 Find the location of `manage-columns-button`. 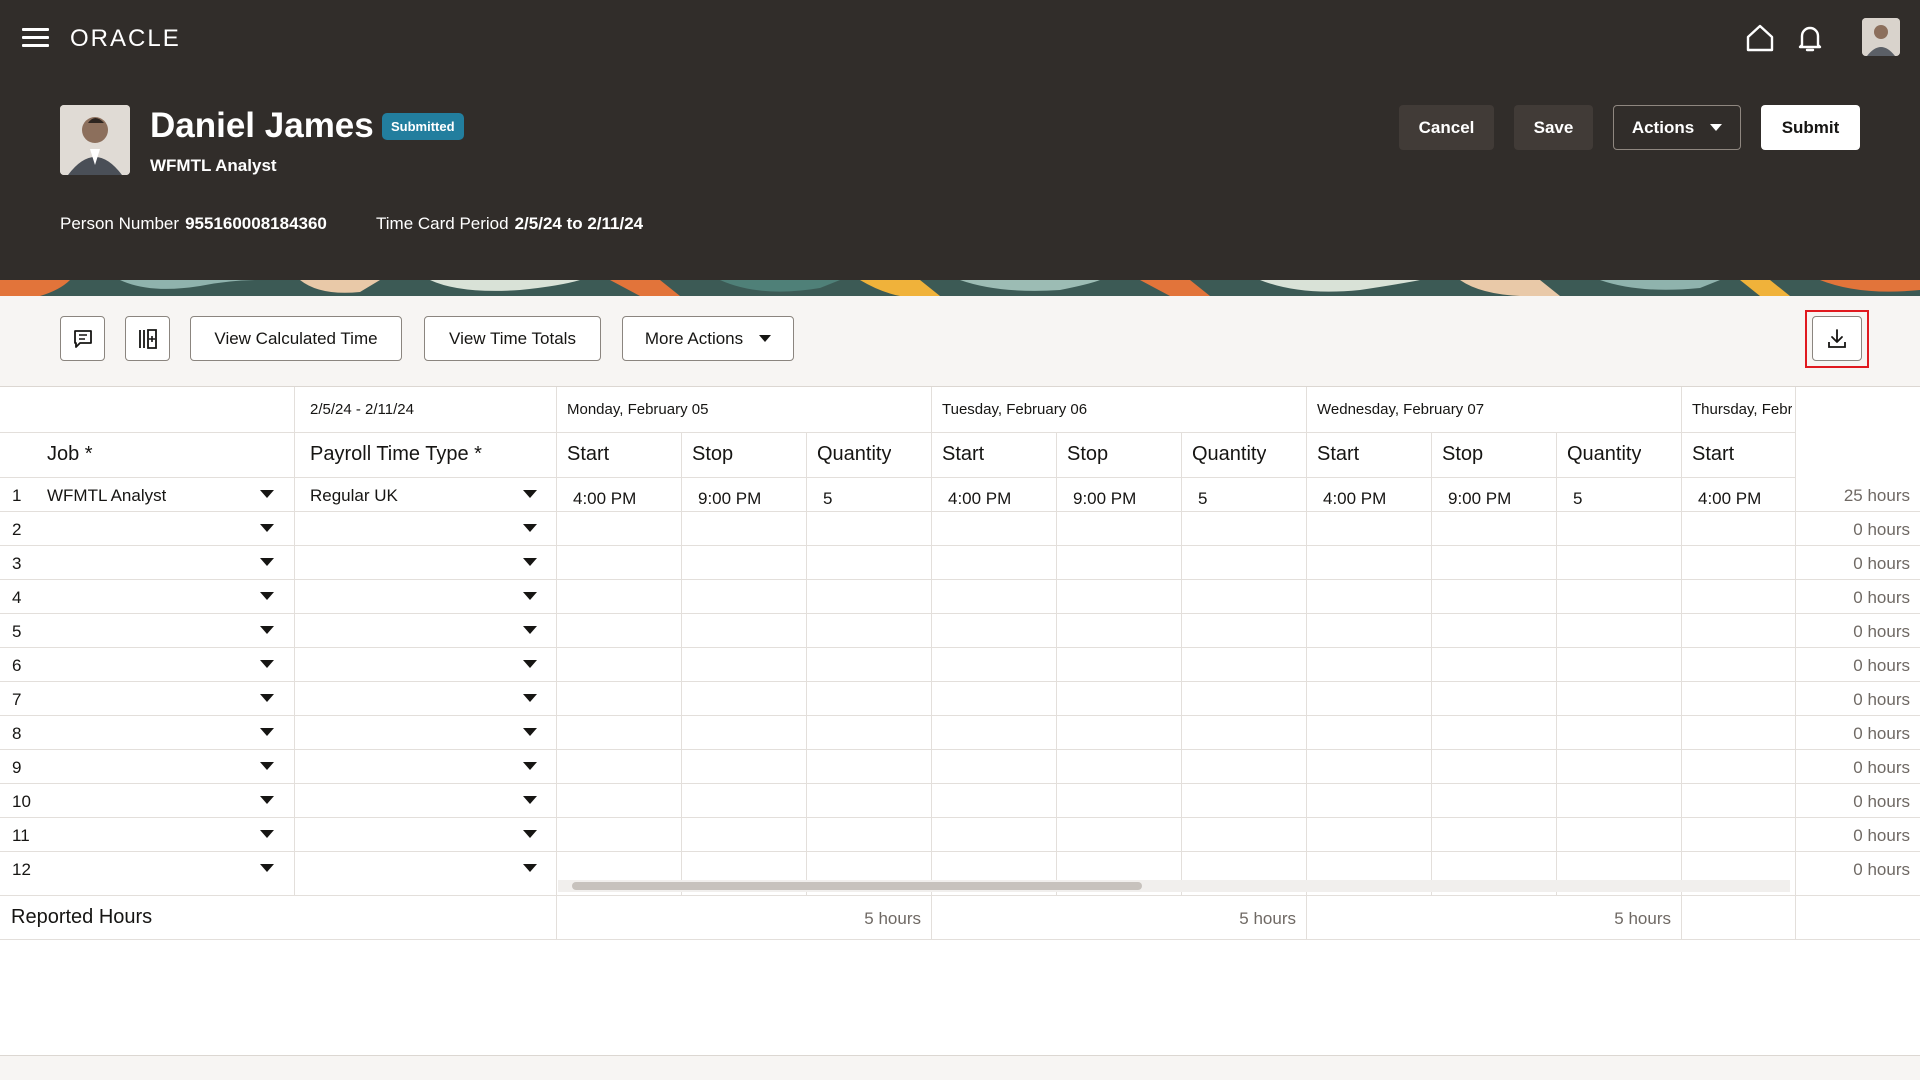

manage-columns-button is located at coordinates (147, 338).